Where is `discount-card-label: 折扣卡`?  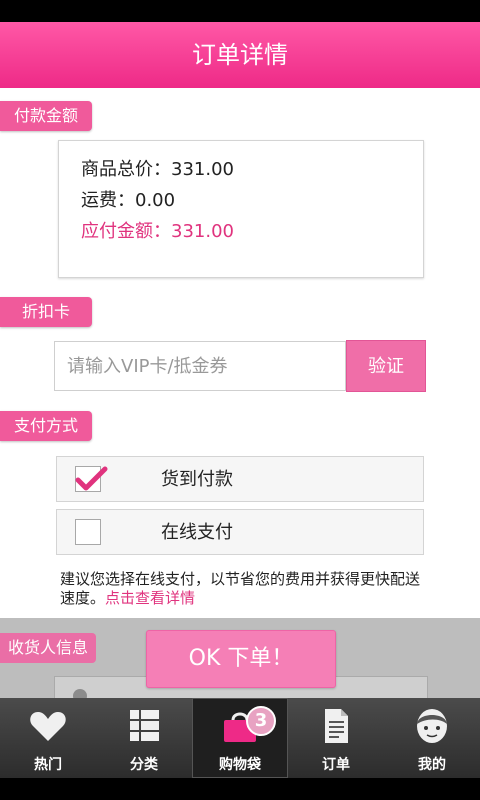 discount-card-label: 折扣卡 is located at coordinates (46, 312).